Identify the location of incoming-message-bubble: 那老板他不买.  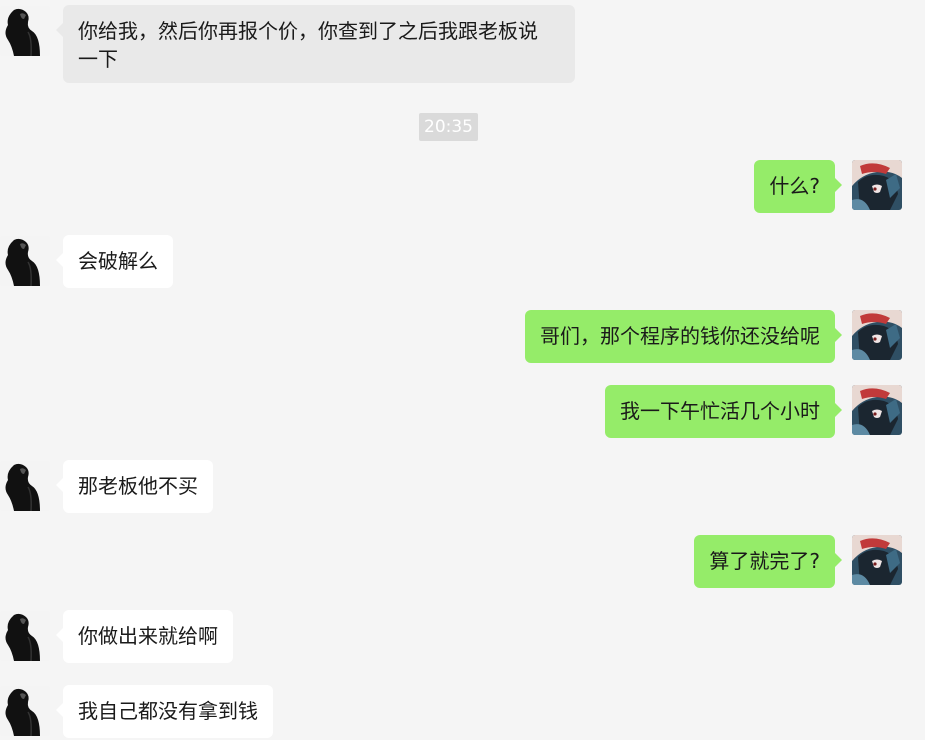
(134, 486).